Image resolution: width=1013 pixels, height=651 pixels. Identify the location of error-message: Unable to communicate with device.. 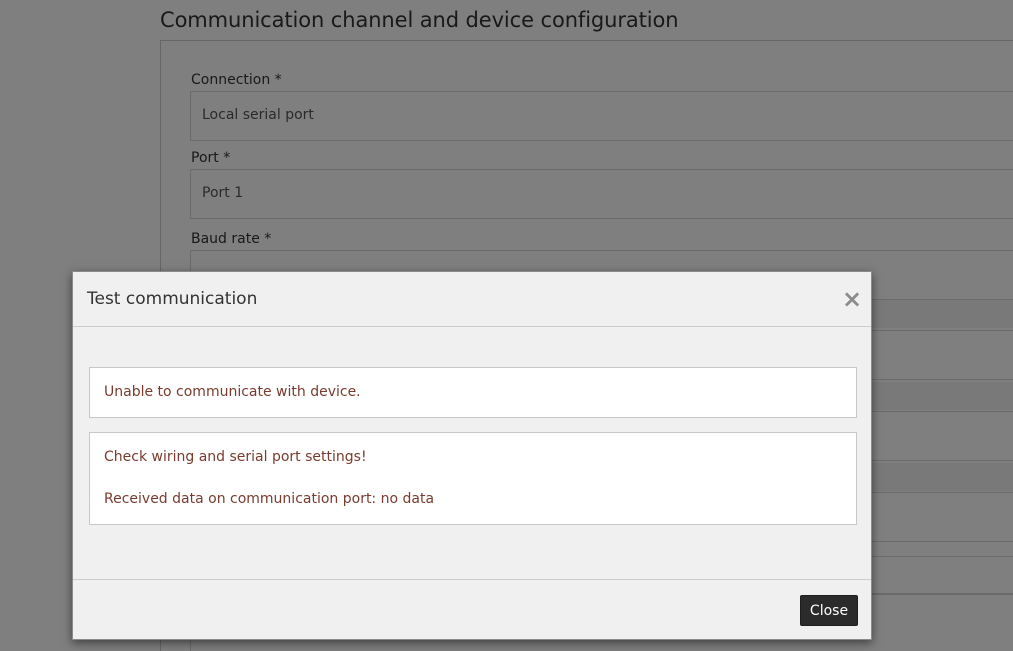
(232, 392).